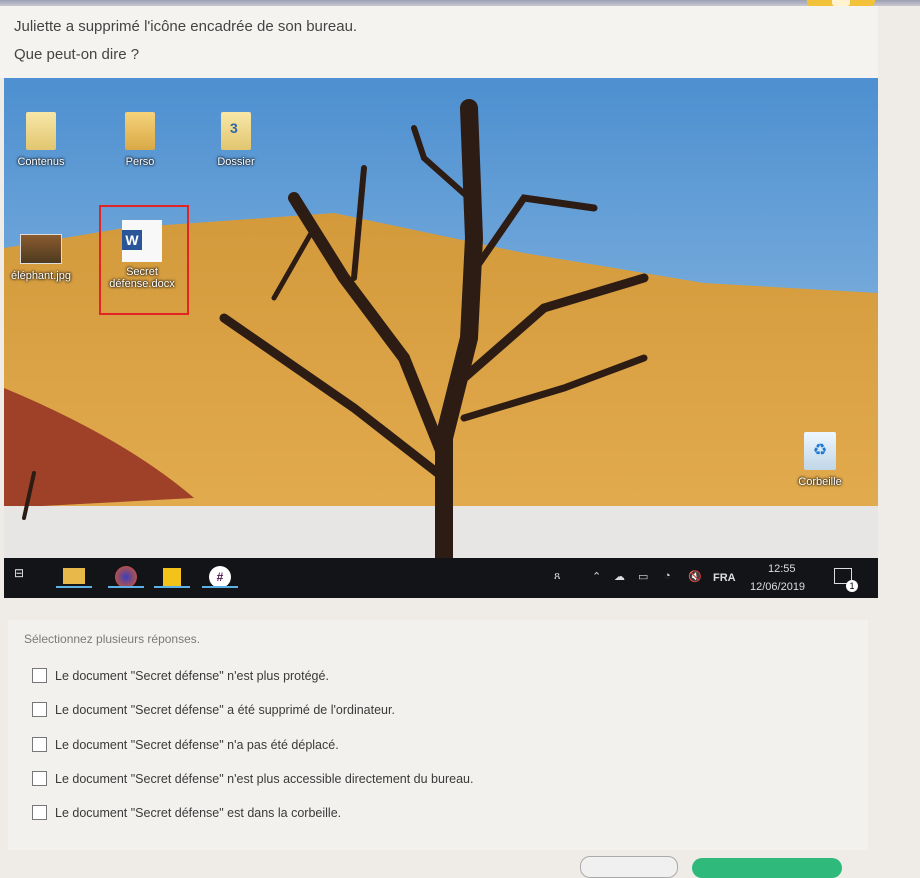 This screenshot has height=878, width=920. Describe the element at coordinates (724, 578) in the screenshot. I see `language-indicator: FRA` at that location.